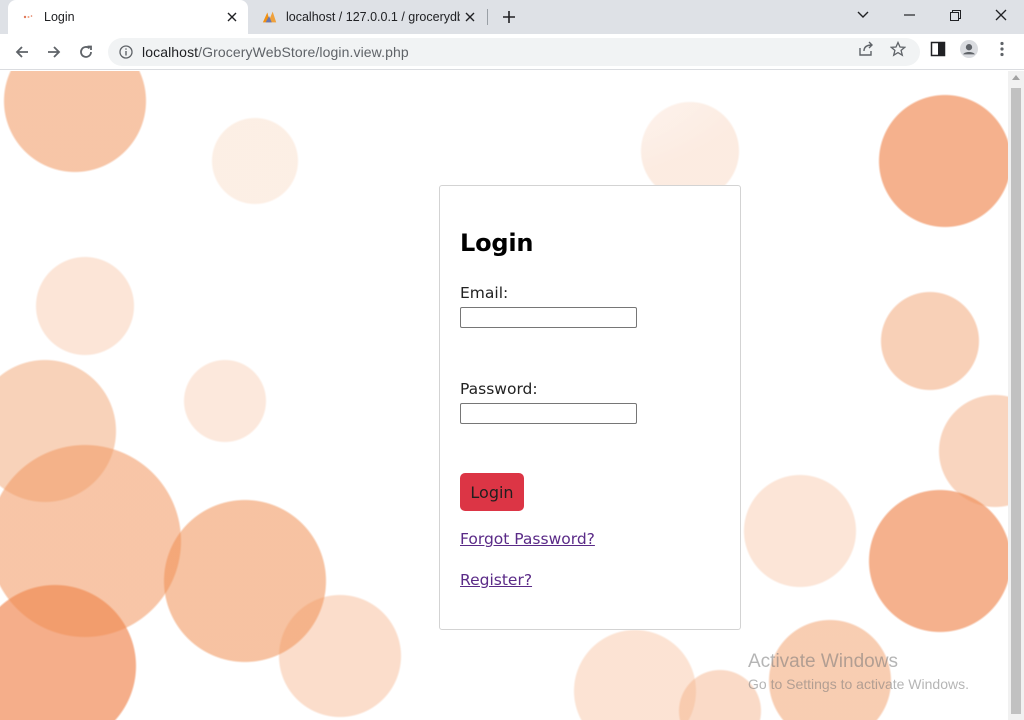 This screenshot has width=1024, height=720. What do you see at coordinates (126, 52) in the screenshot?
I see `info-icon` at bounding box center [126, 52].